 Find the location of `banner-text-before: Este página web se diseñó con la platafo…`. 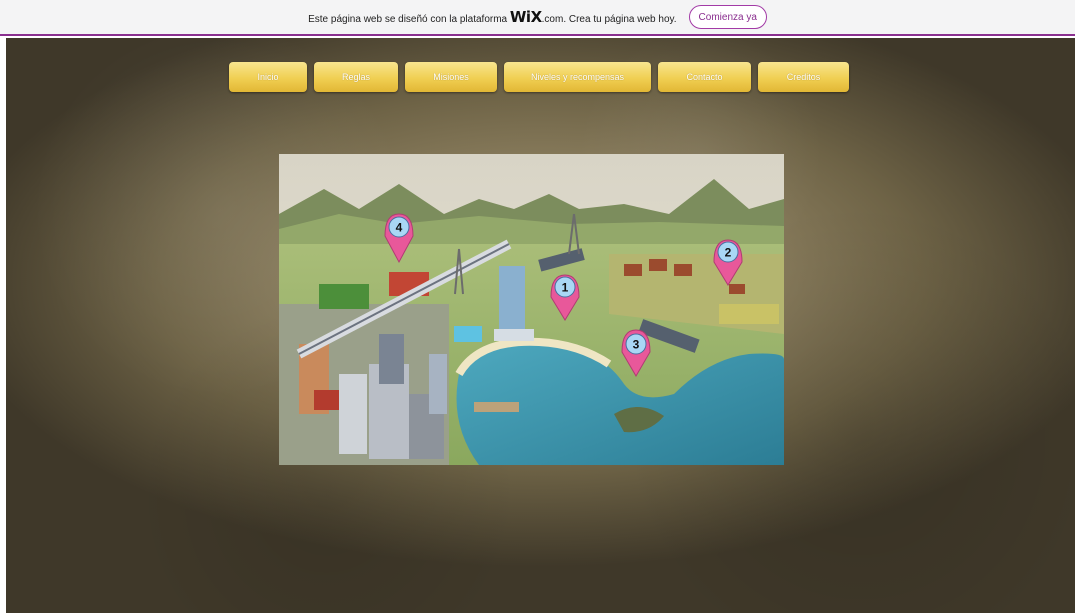

banner-text-before: Este página web se diseñó con la platafo… is located at coordinates (408, 19).